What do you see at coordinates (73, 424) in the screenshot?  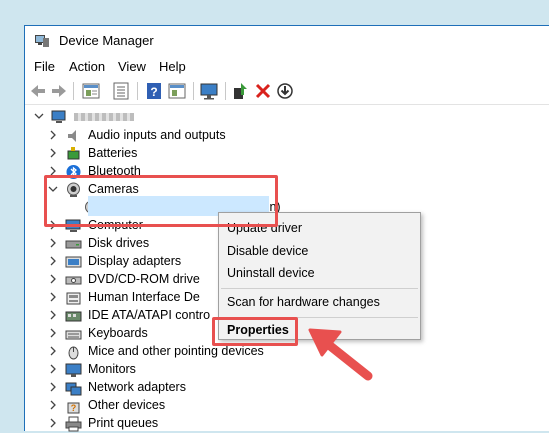 I see `printer-icon` at bounding box center [73, 424].